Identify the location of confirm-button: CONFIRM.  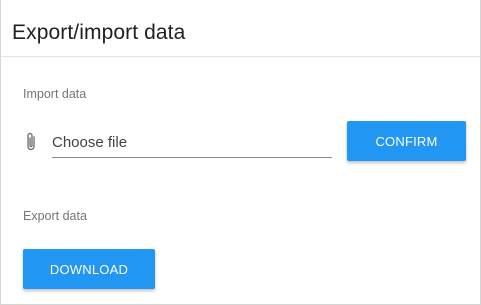
(406, 141).